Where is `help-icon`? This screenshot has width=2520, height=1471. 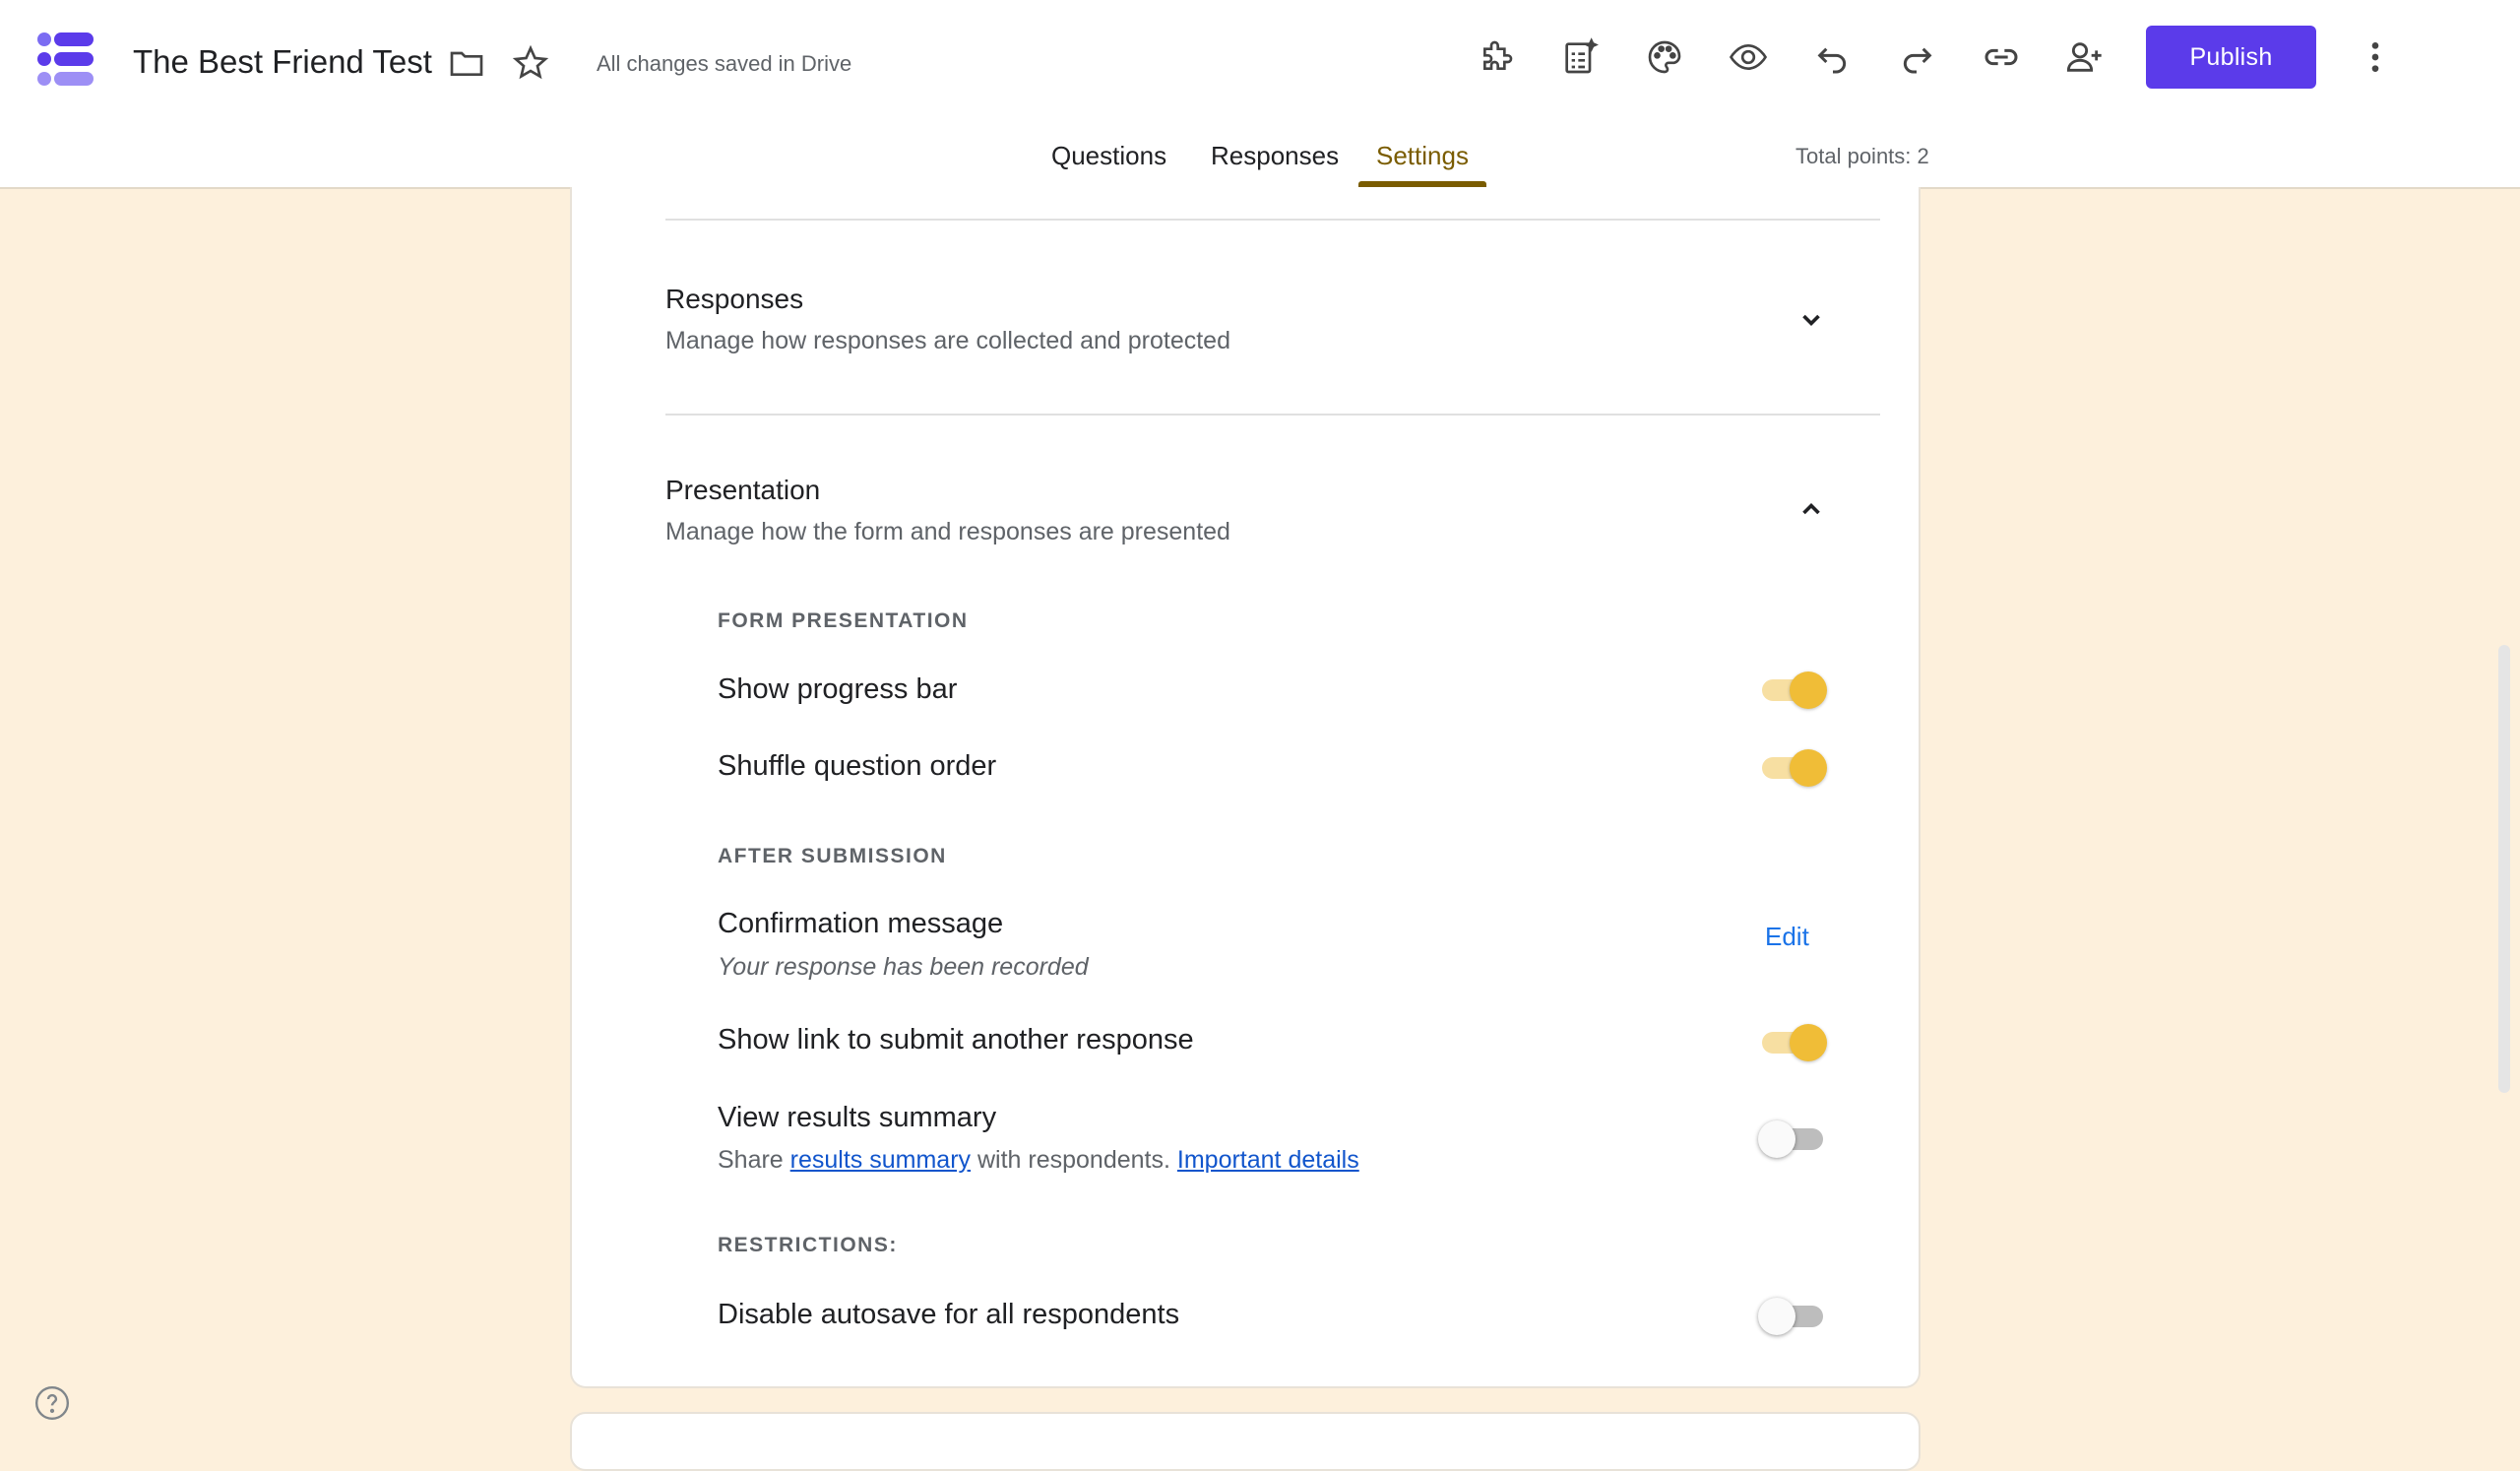 help-icon is located at coordinates (52, 1403).